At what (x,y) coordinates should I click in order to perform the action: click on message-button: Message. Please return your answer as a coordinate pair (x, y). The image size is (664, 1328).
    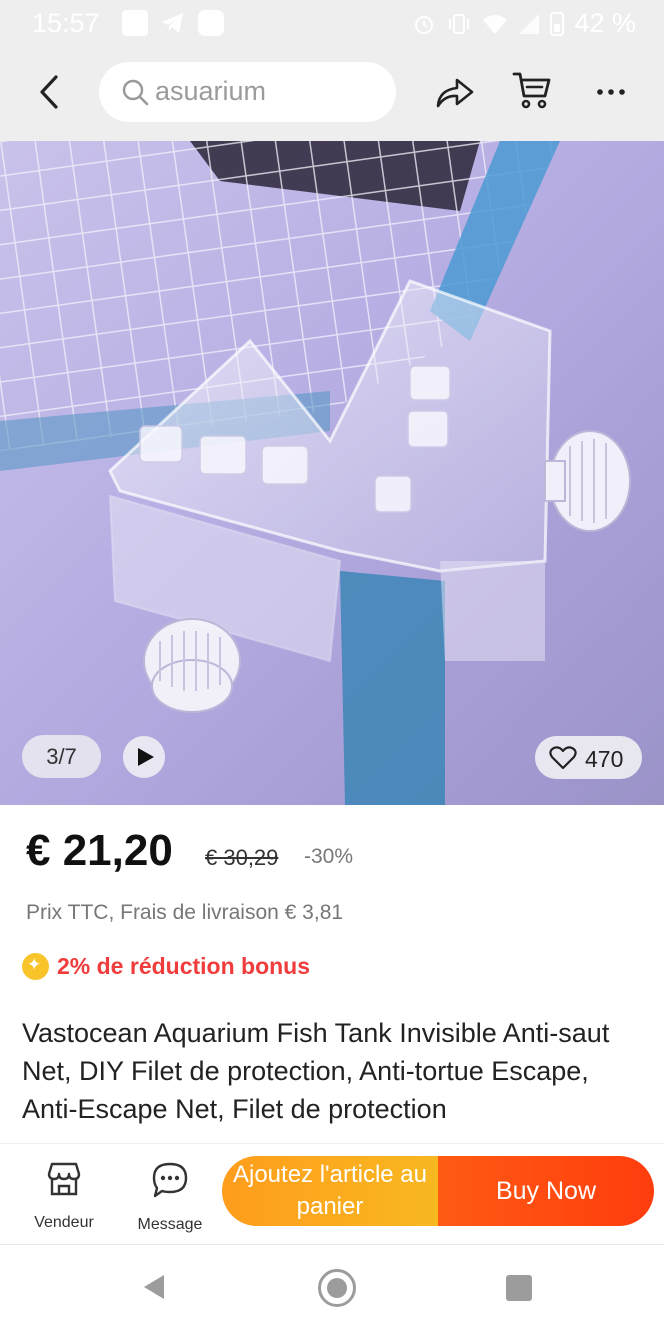
    Looking at the image, I should click on (170, 1196).